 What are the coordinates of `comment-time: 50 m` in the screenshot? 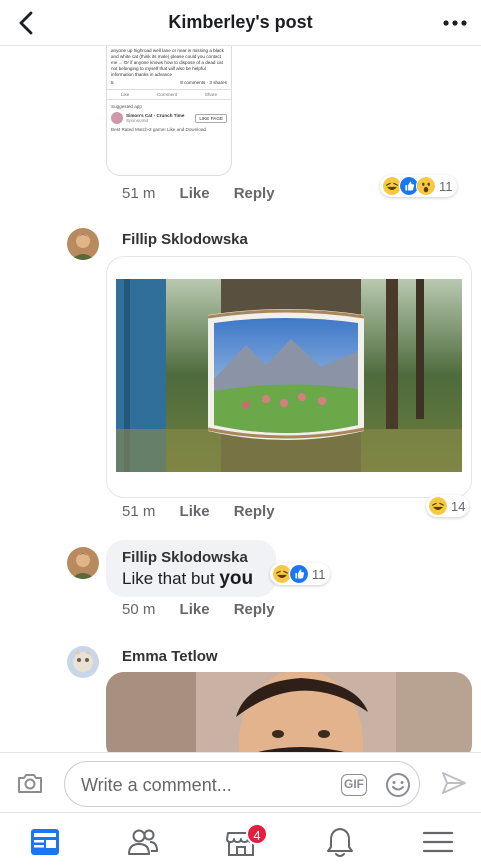 It's located at (139, 609).